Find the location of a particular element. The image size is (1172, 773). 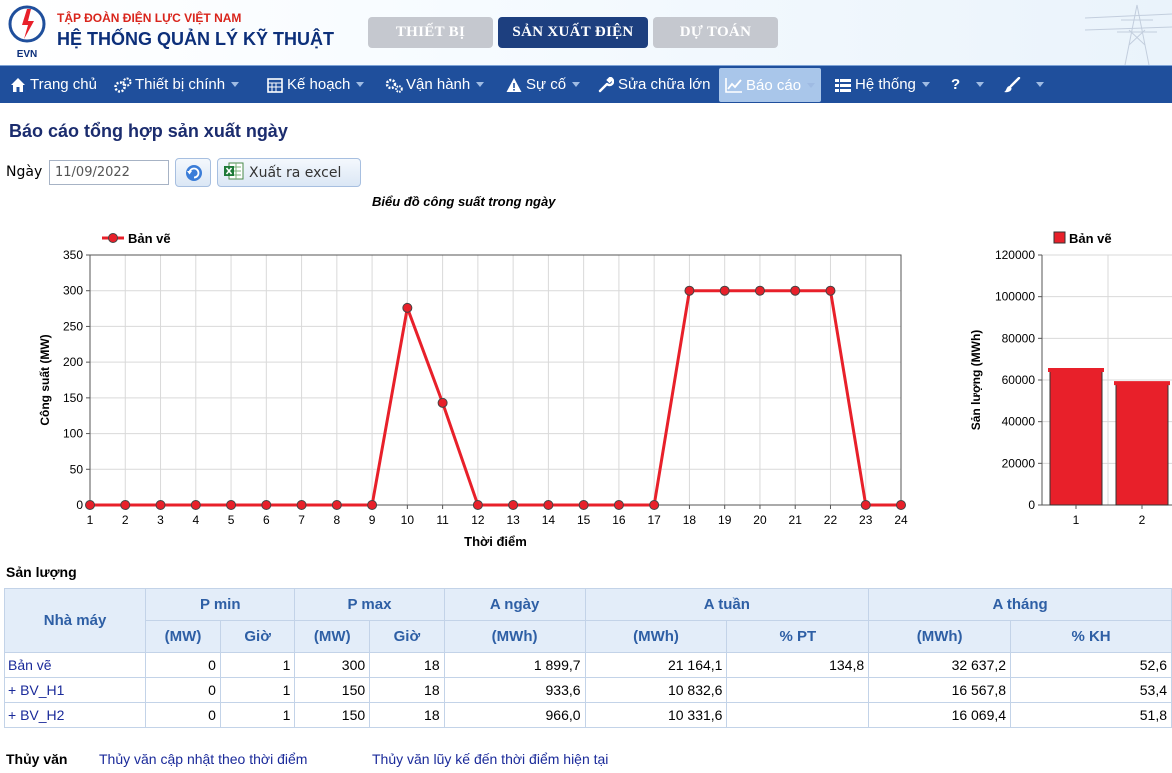

cell-name: + BV_H2 is located at coordinates (75, 715).